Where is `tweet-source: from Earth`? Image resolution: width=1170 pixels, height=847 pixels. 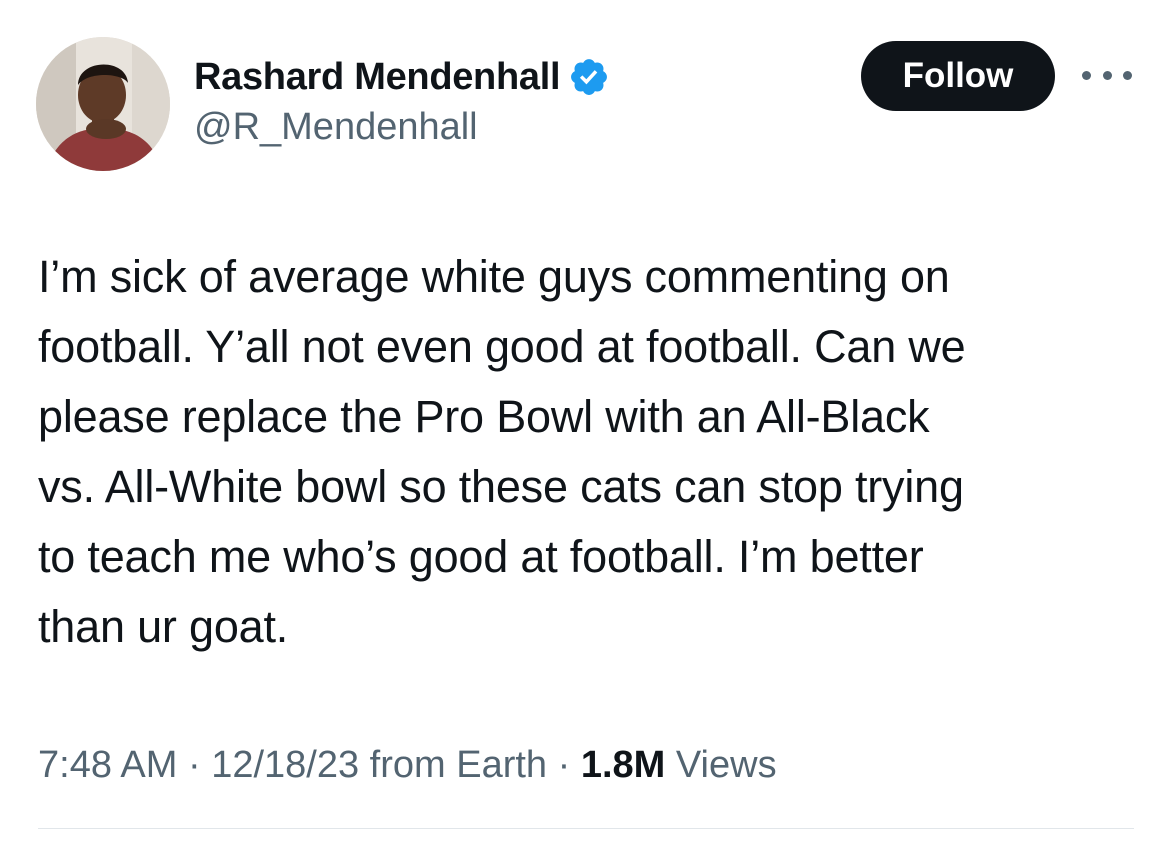 tweet-source: from Earth is located at coordinates (453, 765).